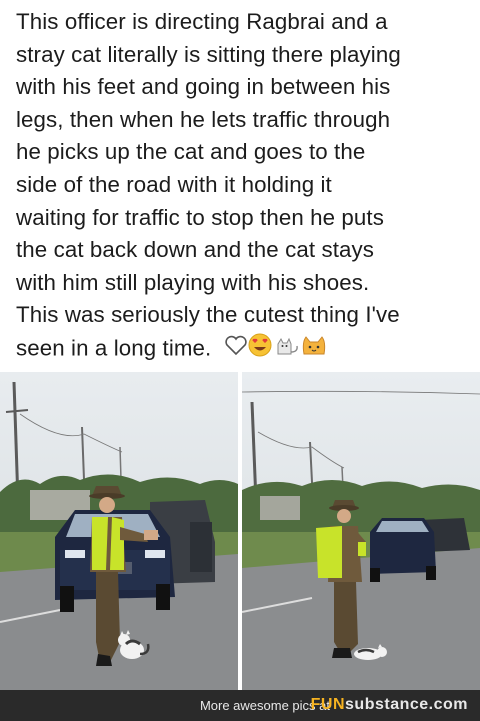 The width and height of the screenshot is (480, 721). I want to click on post-line: he picks up the cat and goes to the, so click(191, 152).